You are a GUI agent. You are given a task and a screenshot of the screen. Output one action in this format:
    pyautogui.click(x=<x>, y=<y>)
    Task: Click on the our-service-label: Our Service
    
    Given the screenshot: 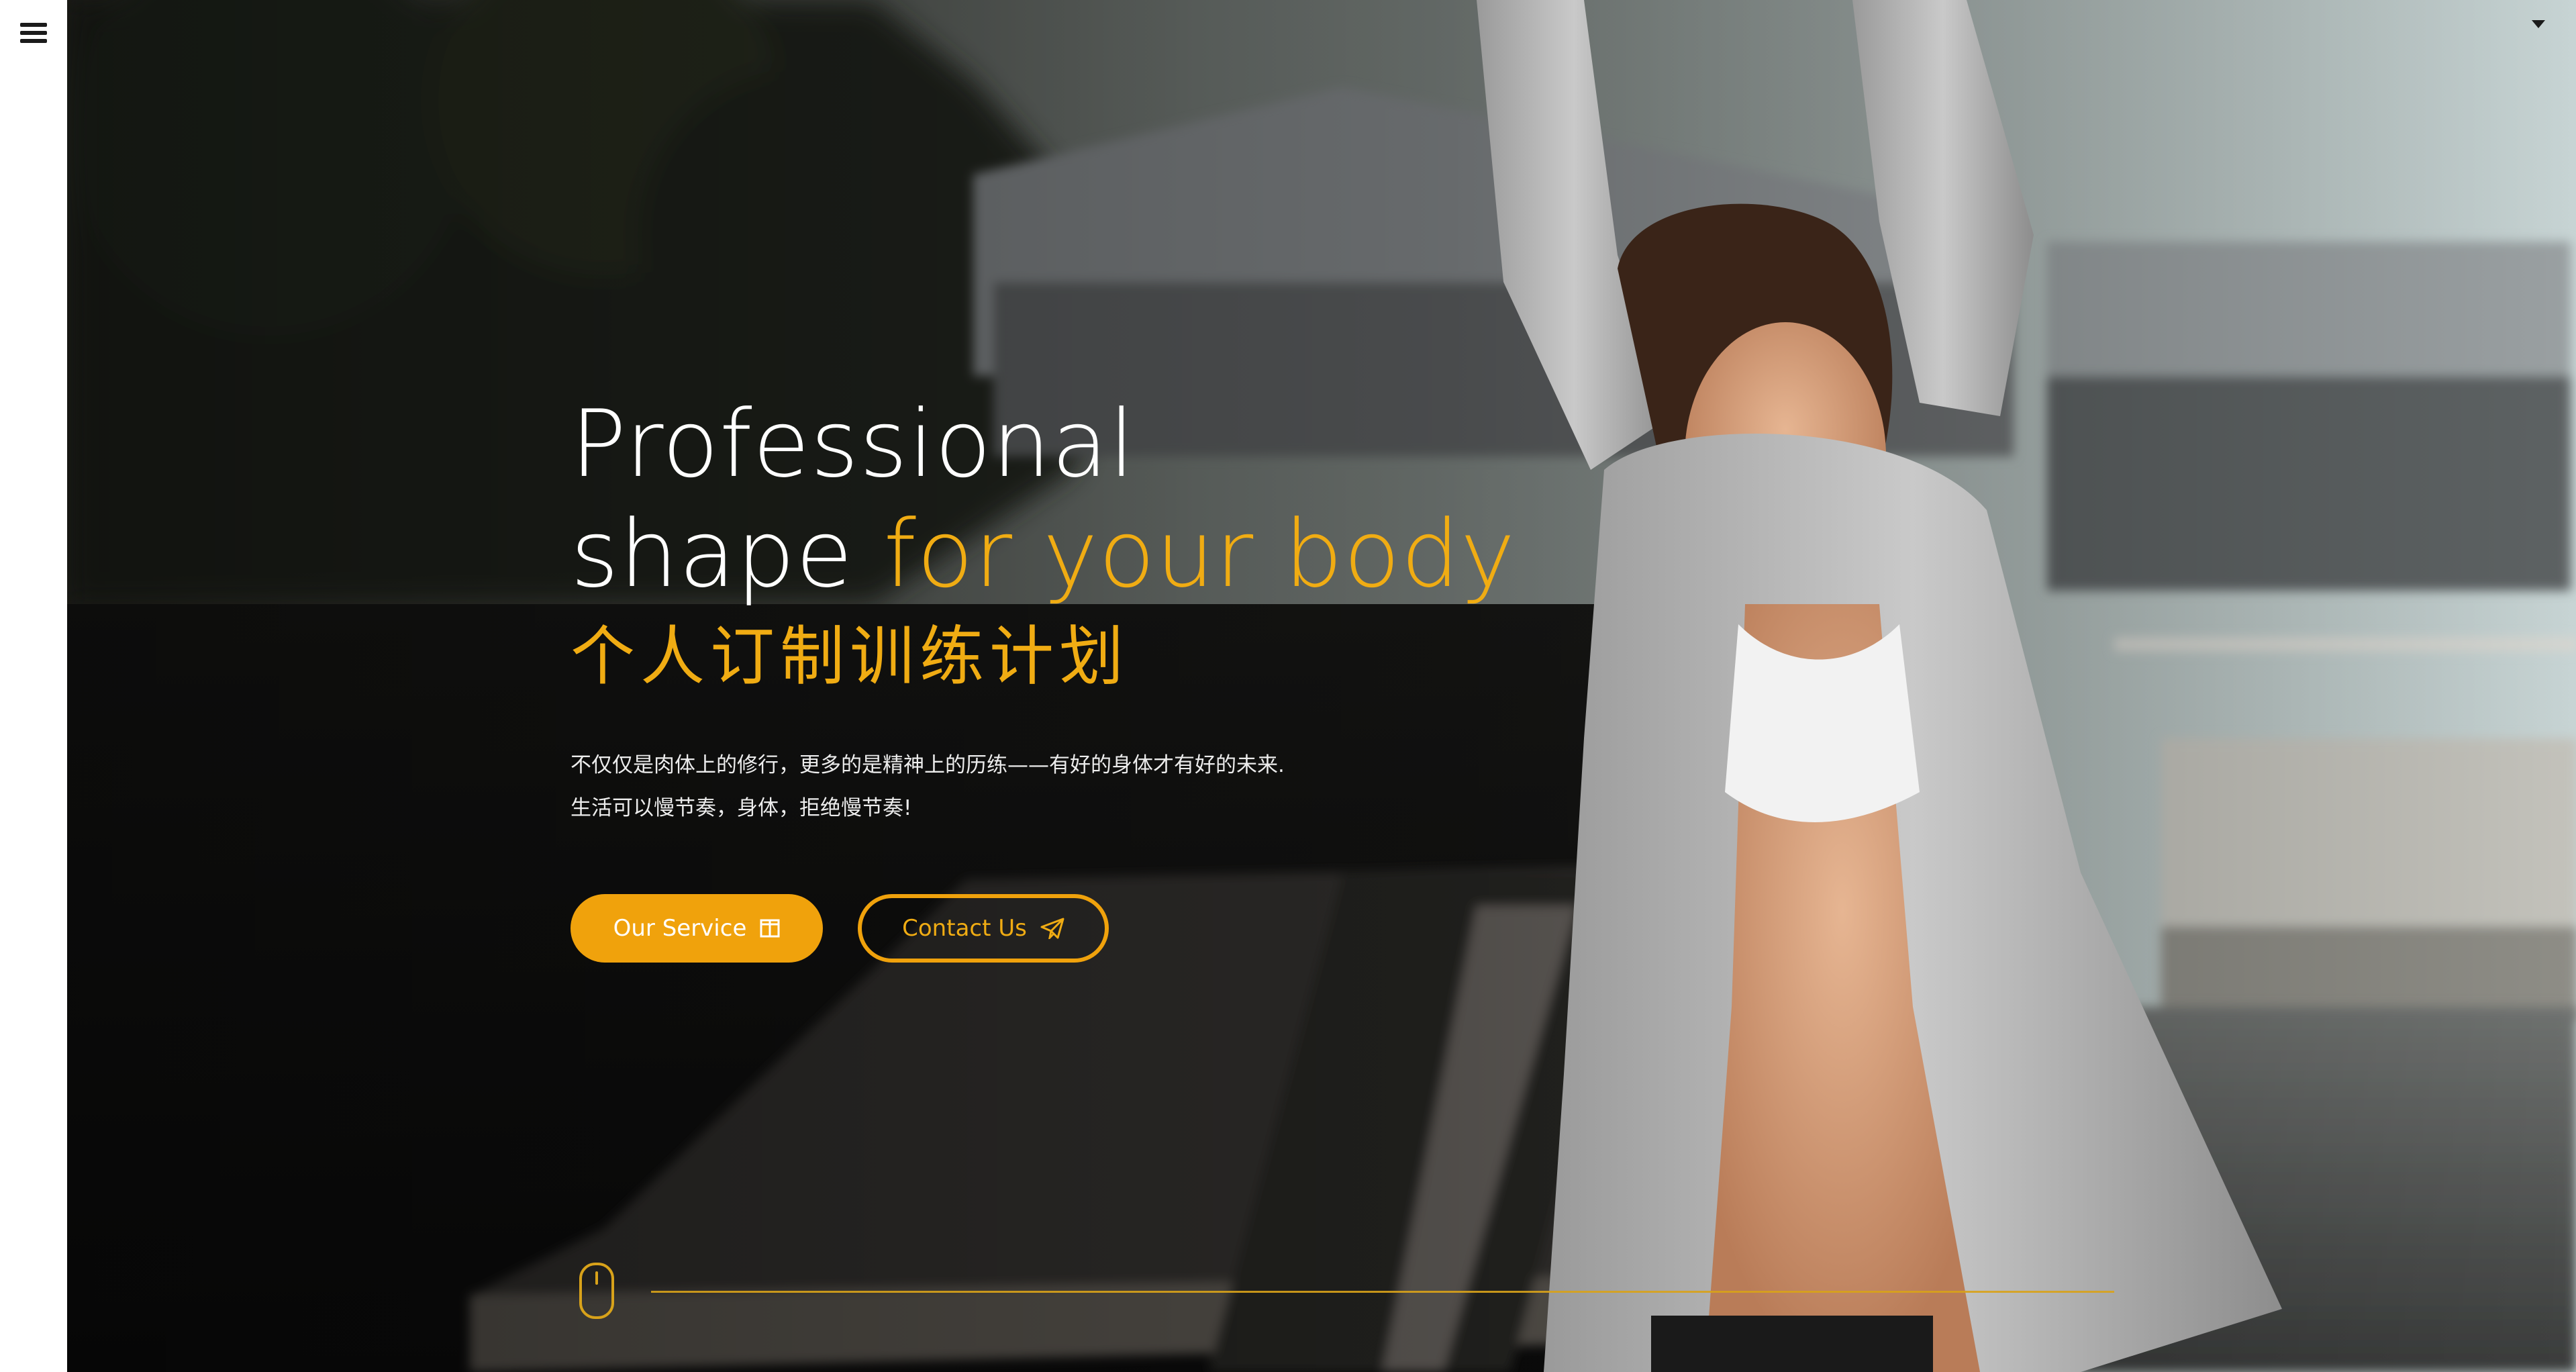 What is the action you would take?
    pyautogui.click(x=680, y=929)
    